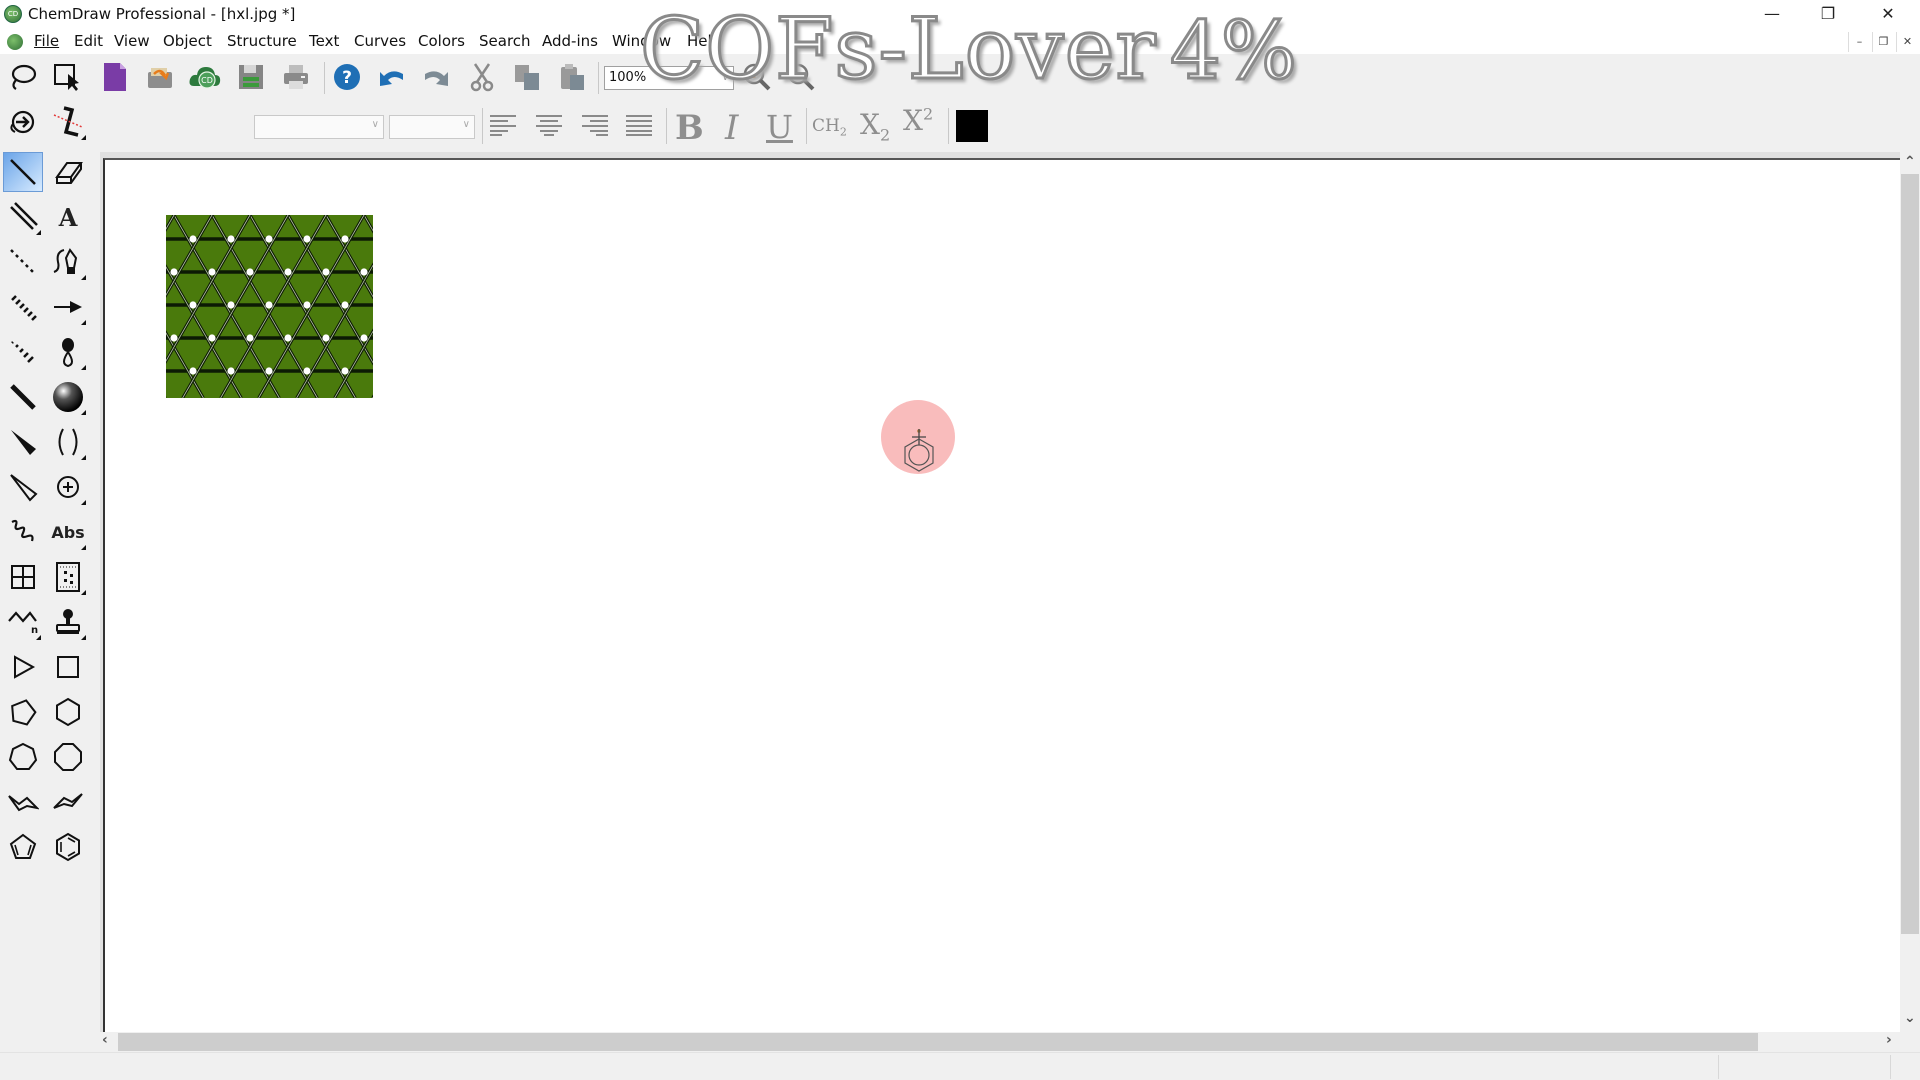 This screenshot has width=1920, height=1080. Describe the element at coordinates (251, 77) in the screenshot. I see `save-icon` at that location.